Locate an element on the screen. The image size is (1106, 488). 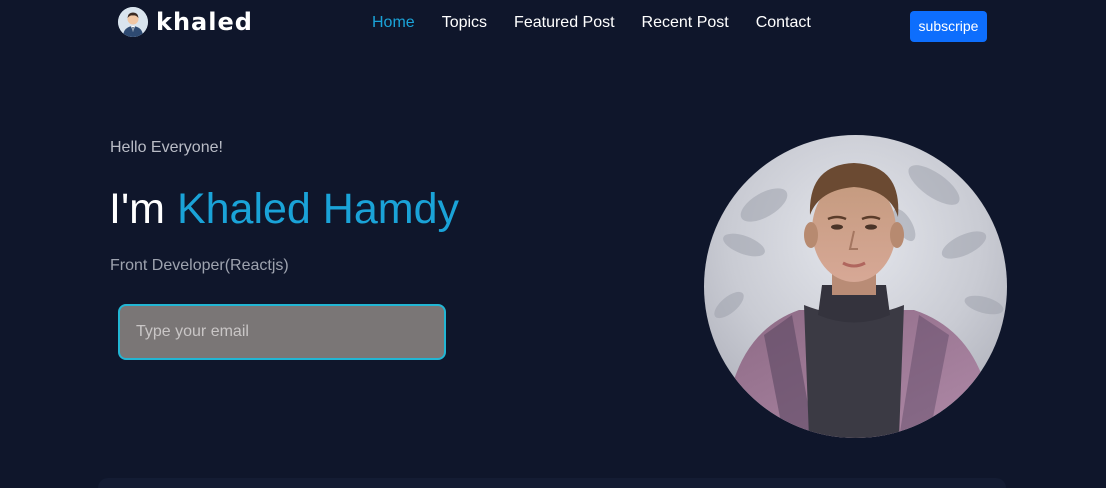
logo: khaled is located at coordinates (185, 22).